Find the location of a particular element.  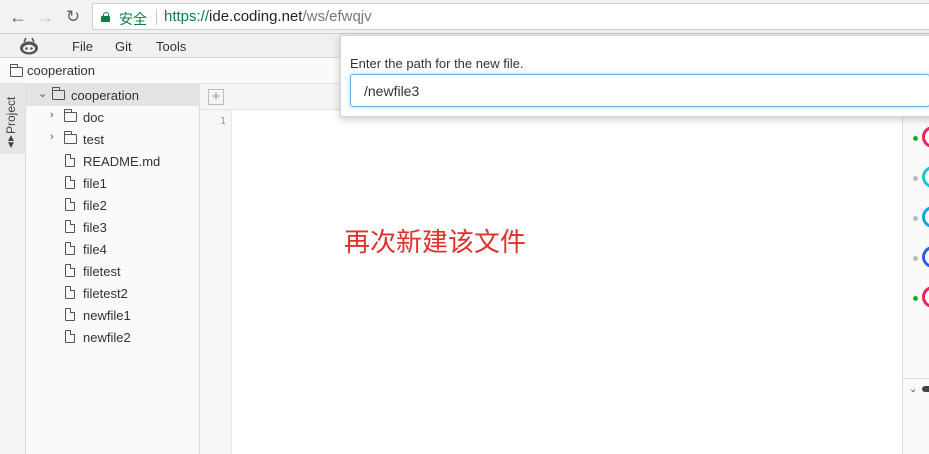

tree-file-label: filetest is located at coordinates (102, 271).